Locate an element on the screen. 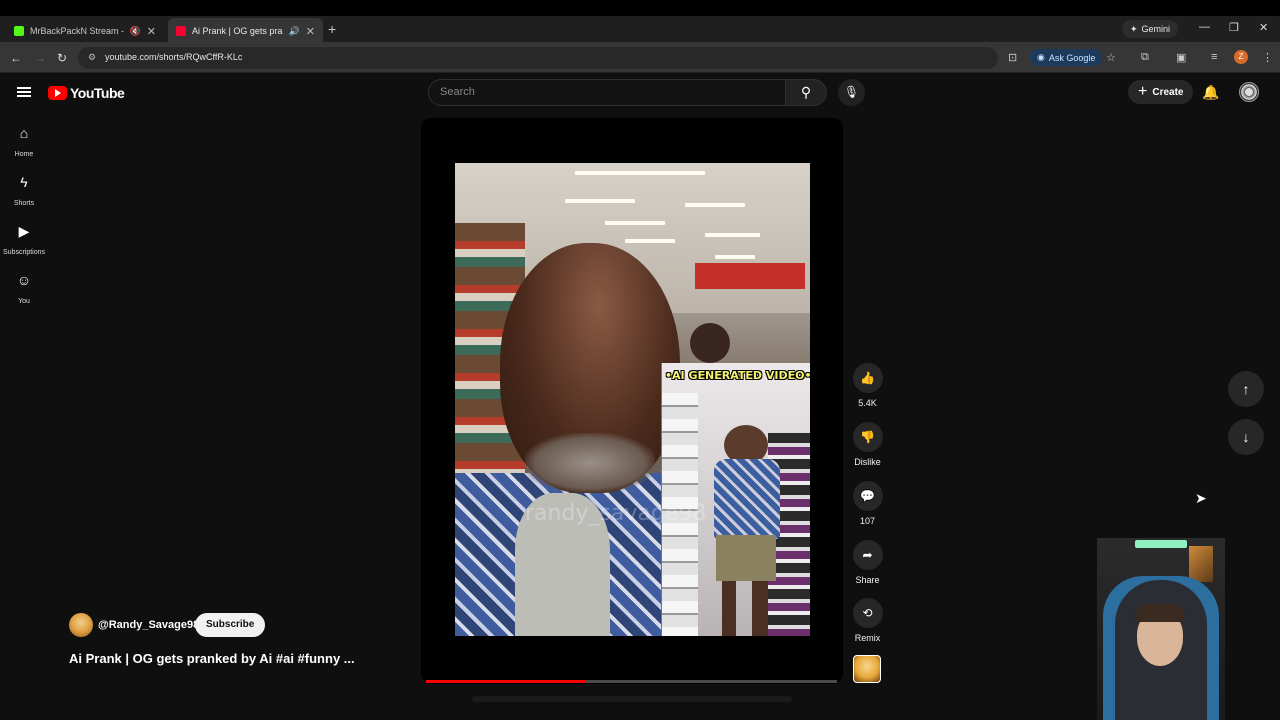  mouse-cursor-icon: ➤ is located at coordinates (1201, 498).